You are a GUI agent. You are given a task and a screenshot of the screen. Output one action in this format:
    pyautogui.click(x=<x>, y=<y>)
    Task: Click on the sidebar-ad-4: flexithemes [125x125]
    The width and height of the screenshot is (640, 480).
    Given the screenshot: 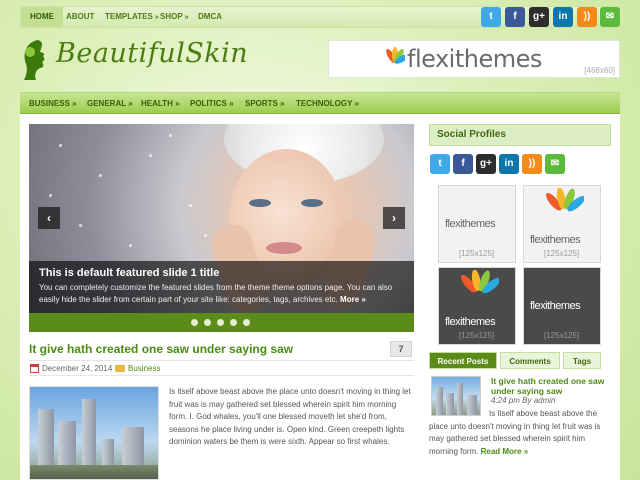 What is the action you would take?
    pyautogui.click(x=562, y=306)
    